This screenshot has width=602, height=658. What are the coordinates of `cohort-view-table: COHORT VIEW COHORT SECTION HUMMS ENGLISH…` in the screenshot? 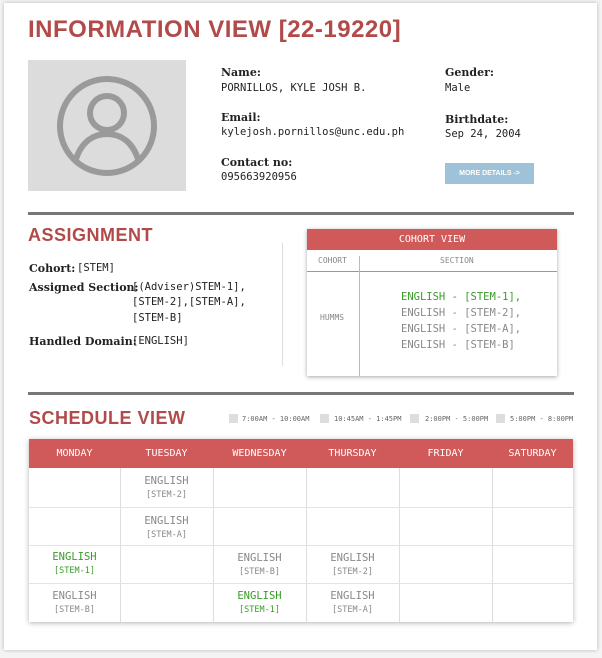 It's located at (432, 302).